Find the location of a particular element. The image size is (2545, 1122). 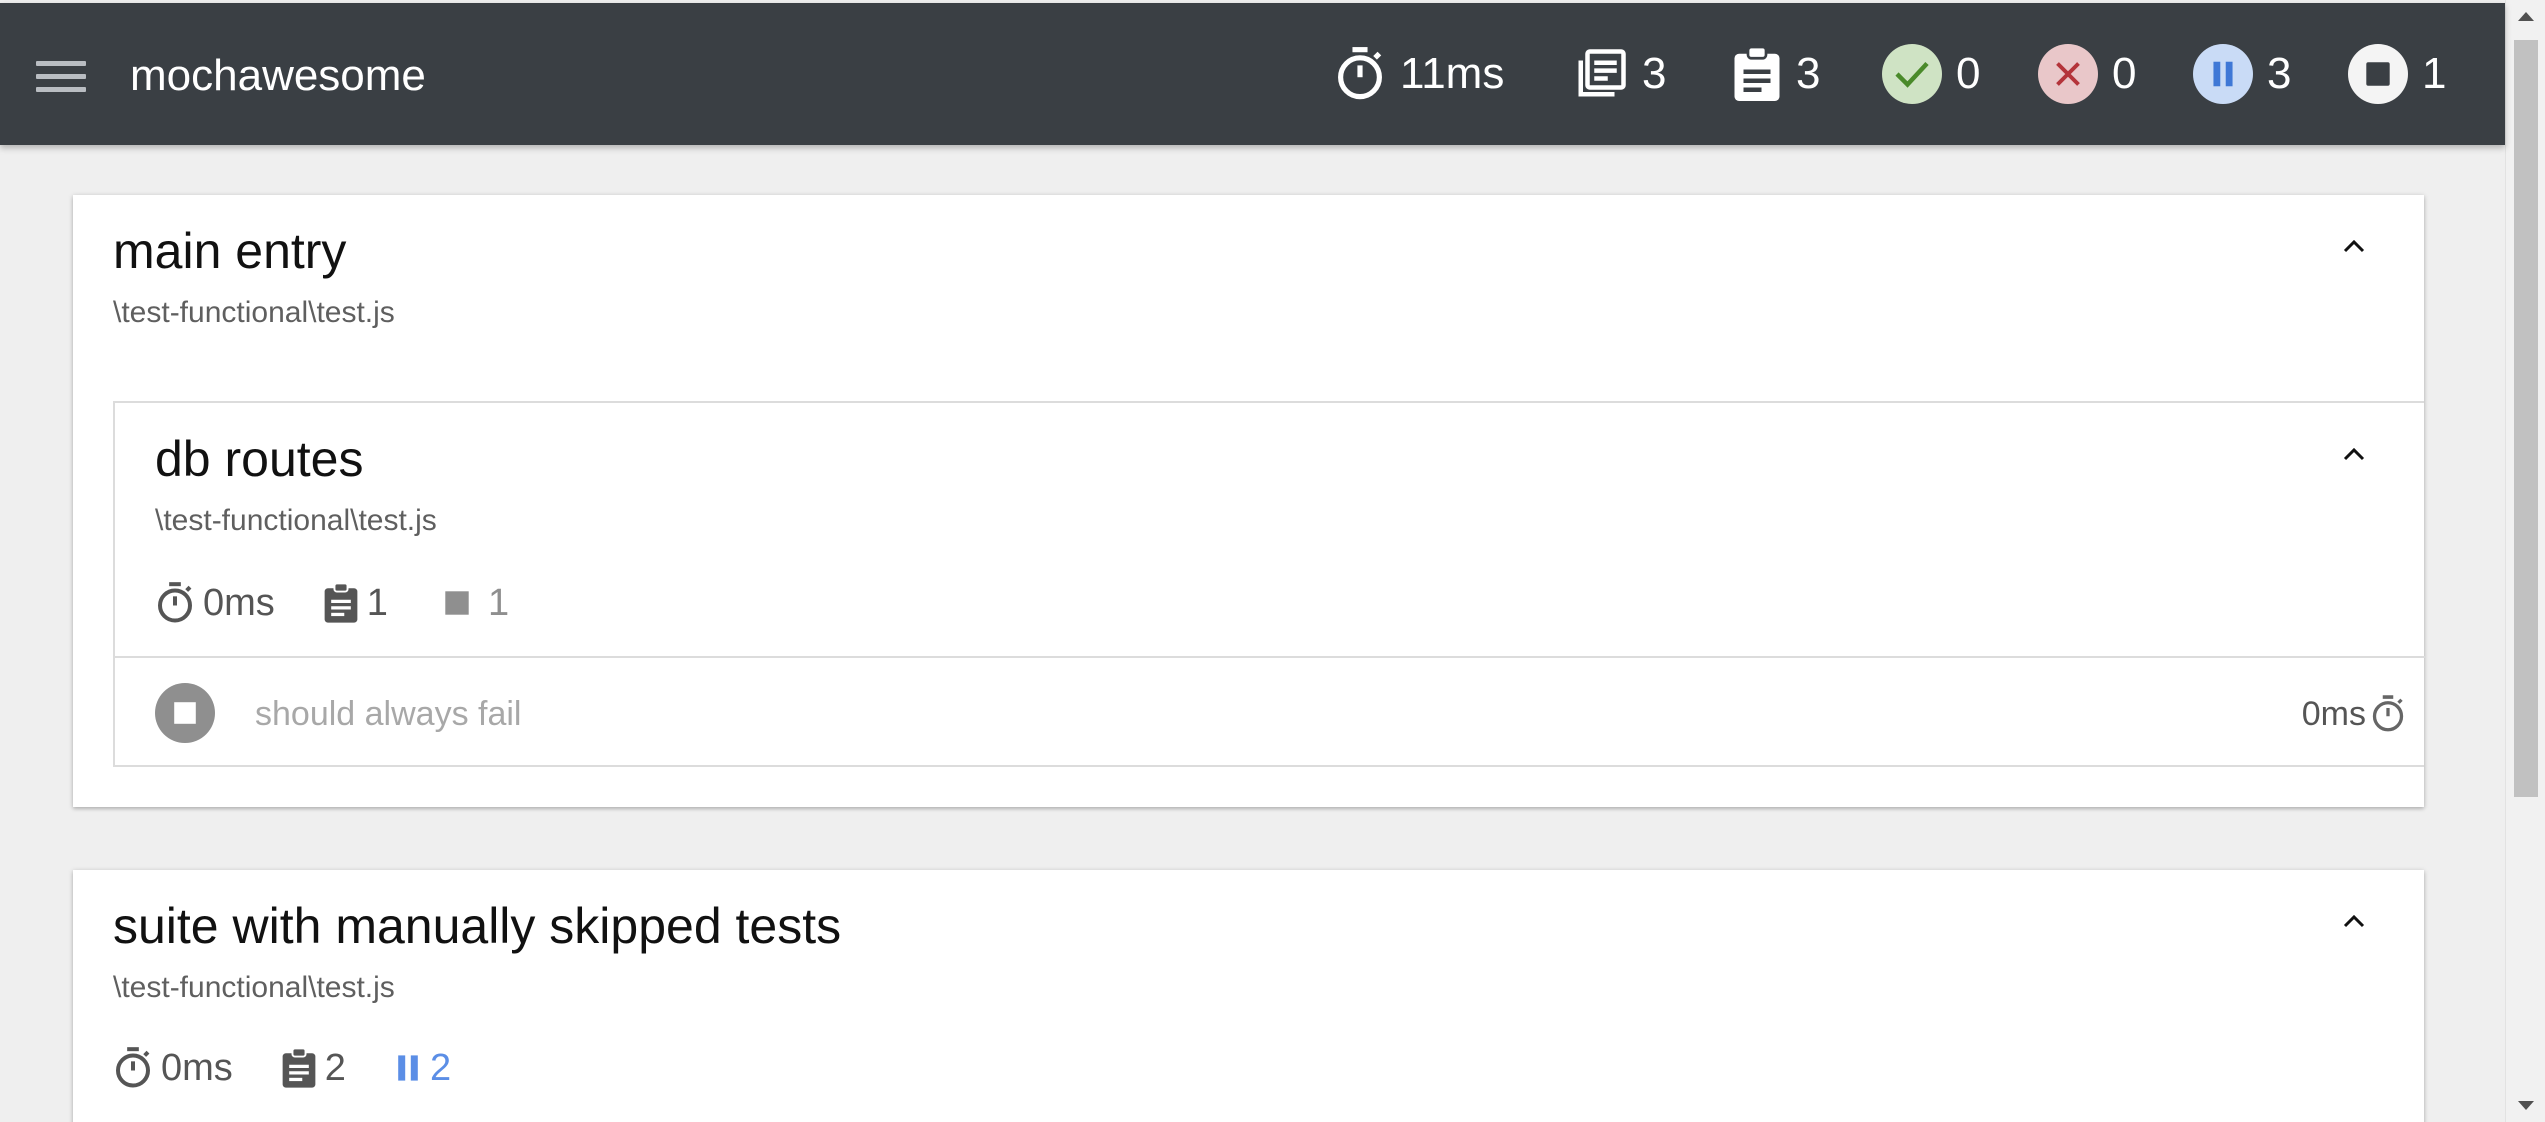

stat-passed: 0 is located at coordinates (1931, 74).